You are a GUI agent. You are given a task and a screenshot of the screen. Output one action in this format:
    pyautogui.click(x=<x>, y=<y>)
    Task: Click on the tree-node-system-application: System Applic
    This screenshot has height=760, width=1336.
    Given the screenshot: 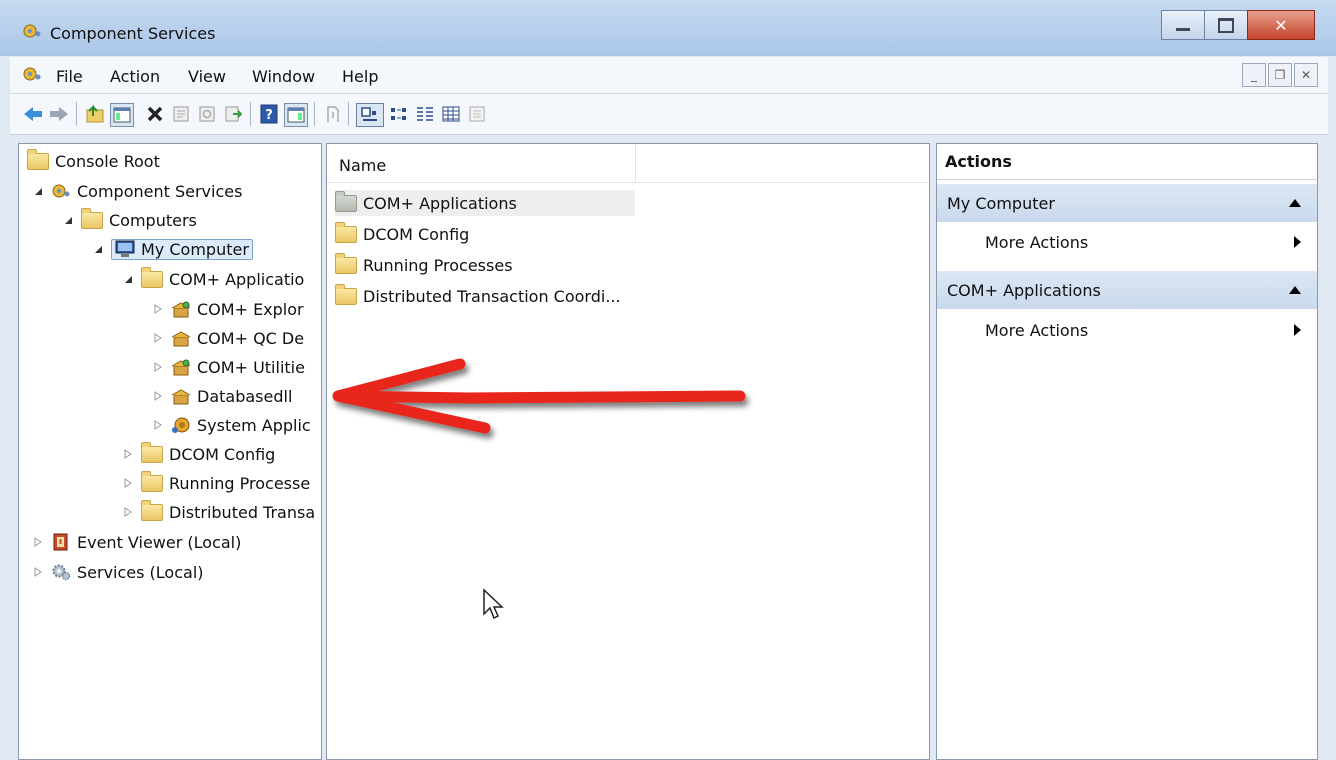 What is the action you would take?
    pyautogui.click(x=232, y=425)
    